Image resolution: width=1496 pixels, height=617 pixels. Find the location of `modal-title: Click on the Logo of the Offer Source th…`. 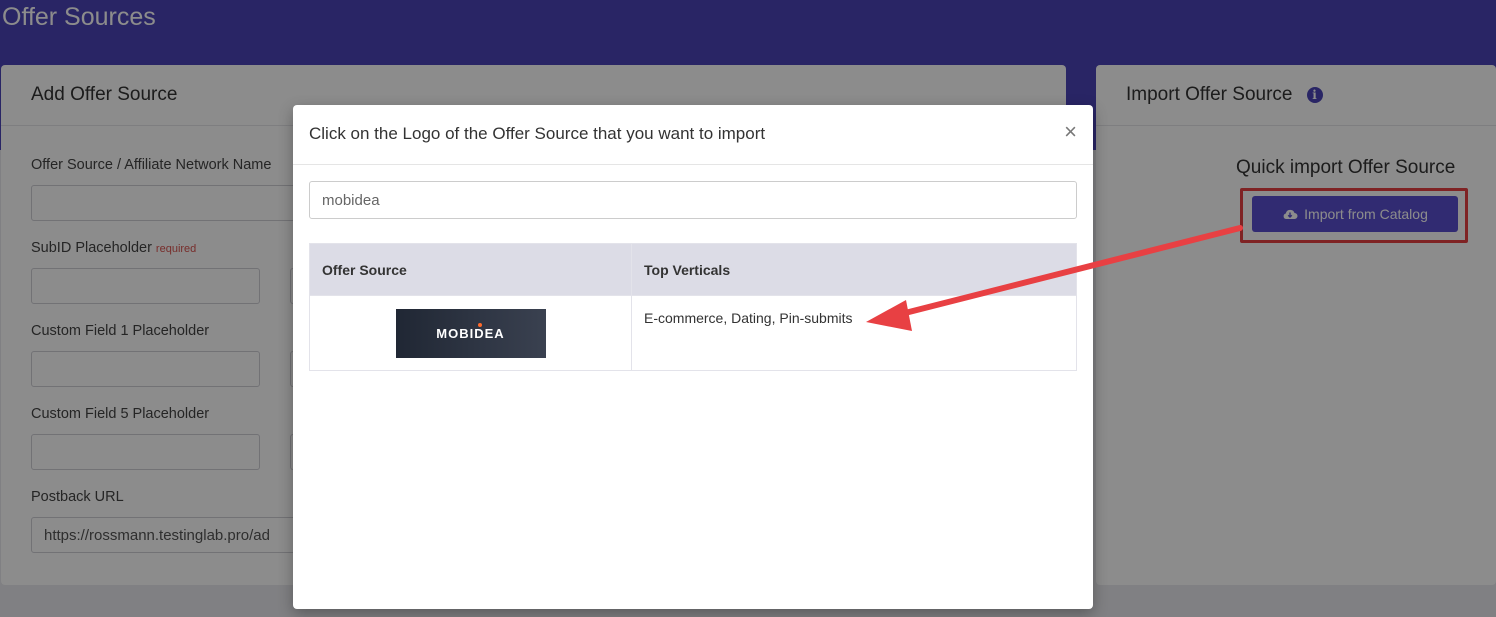

modal-title: Click on the Logo of the Offer Source th… is located at coordinates (537, 133).